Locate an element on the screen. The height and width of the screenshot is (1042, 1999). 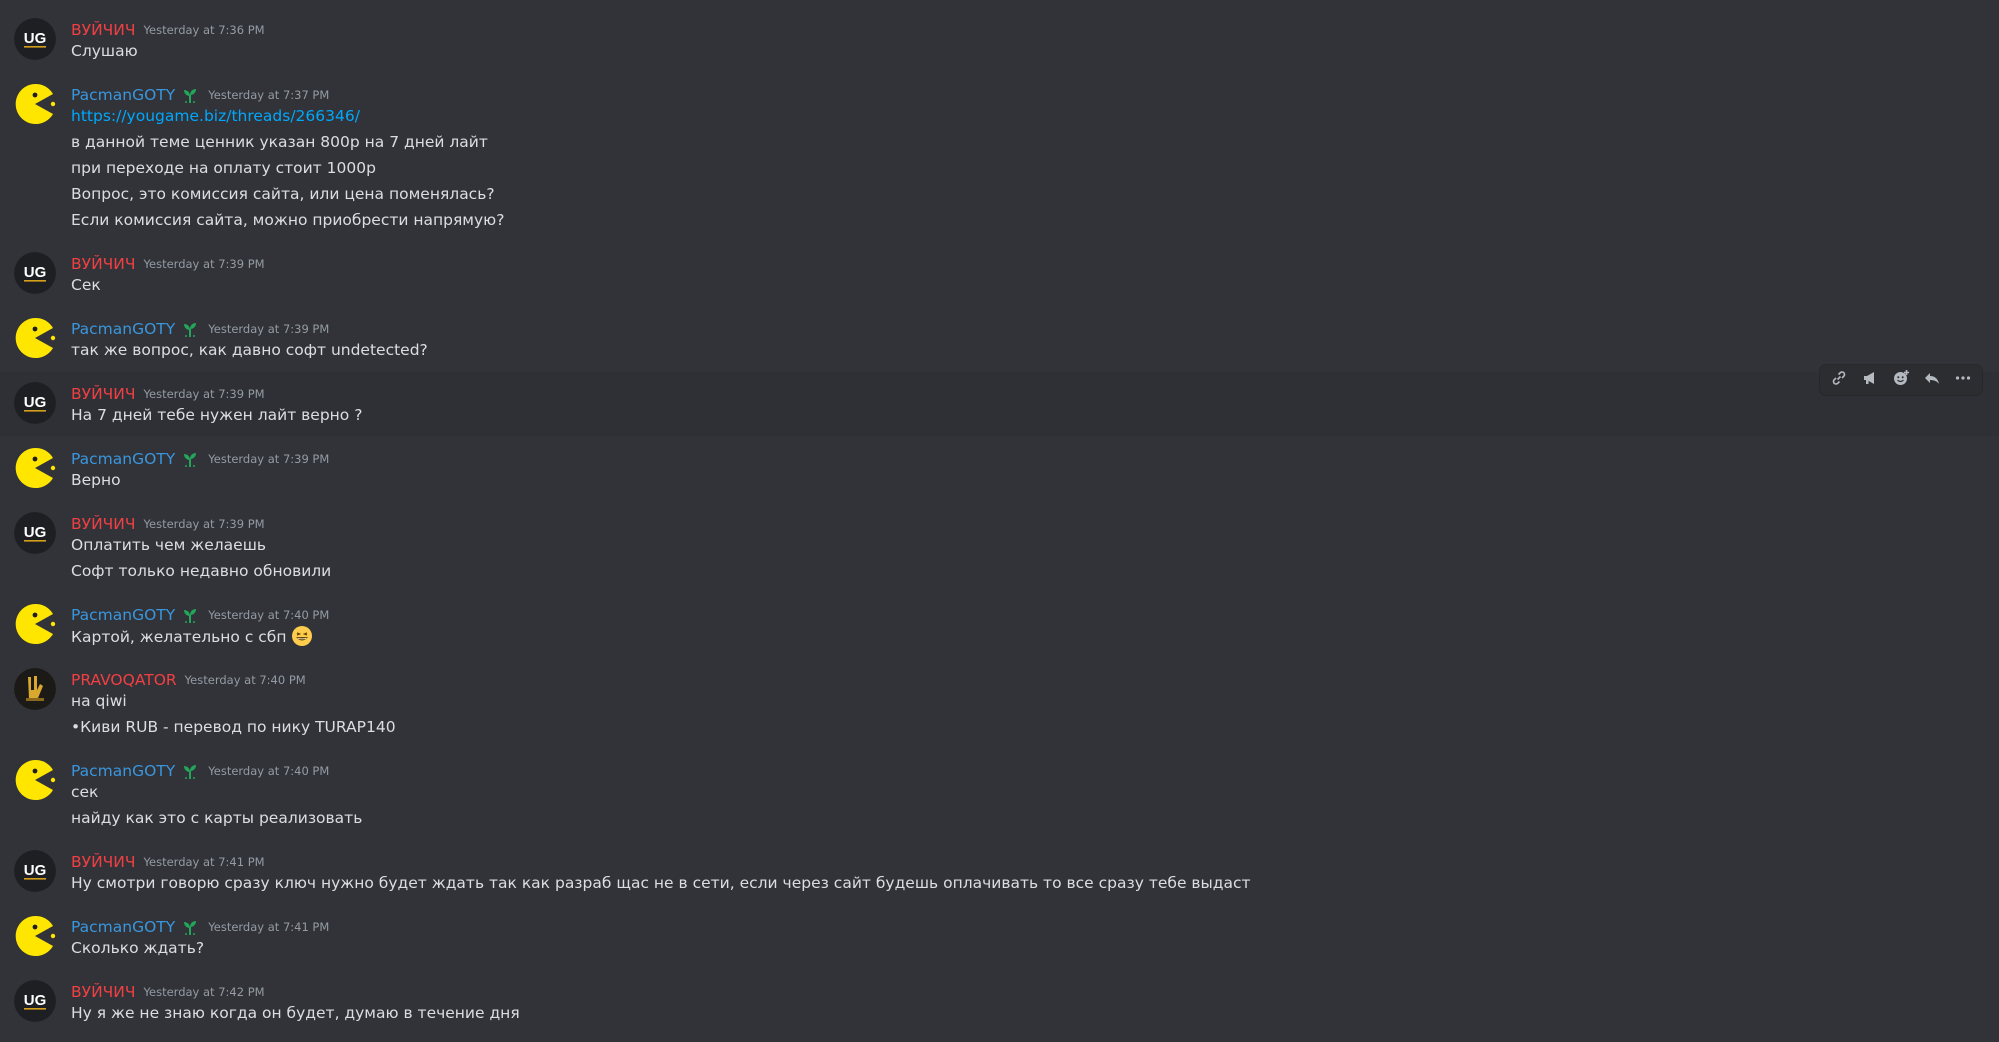
message-text: на qiwi is located at coordinates (99, 701).